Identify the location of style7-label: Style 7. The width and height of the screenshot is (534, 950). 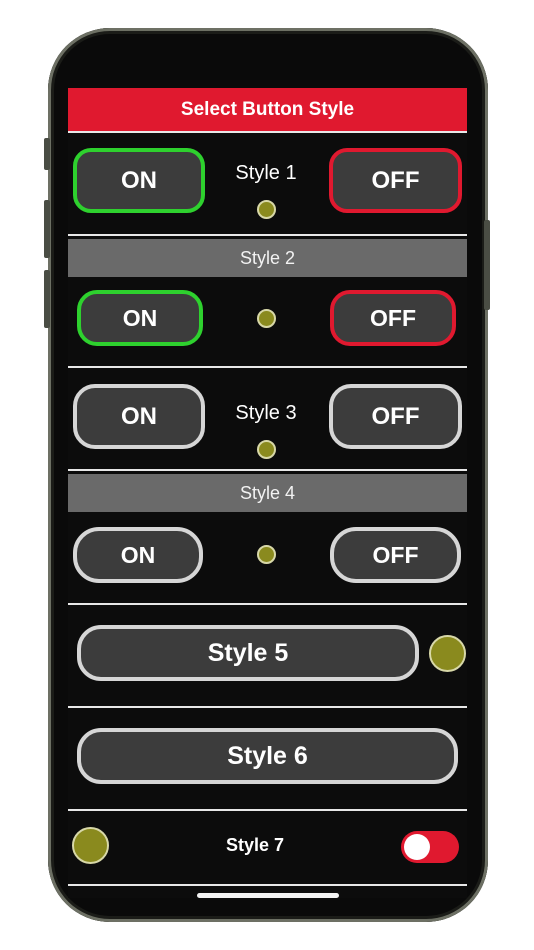
(255, 845).